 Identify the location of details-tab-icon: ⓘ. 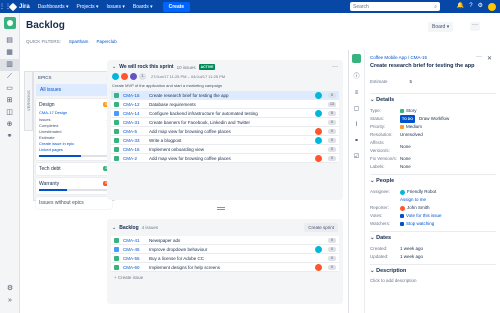
(356, 77).